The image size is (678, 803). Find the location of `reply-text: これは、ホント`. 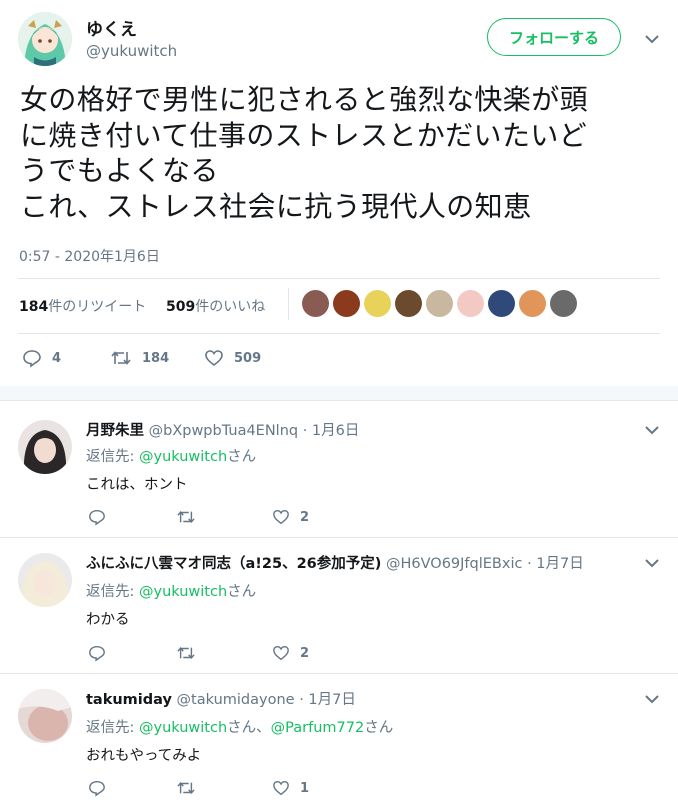

reply-text: これは、ホント is located at coordinates (137, 485).